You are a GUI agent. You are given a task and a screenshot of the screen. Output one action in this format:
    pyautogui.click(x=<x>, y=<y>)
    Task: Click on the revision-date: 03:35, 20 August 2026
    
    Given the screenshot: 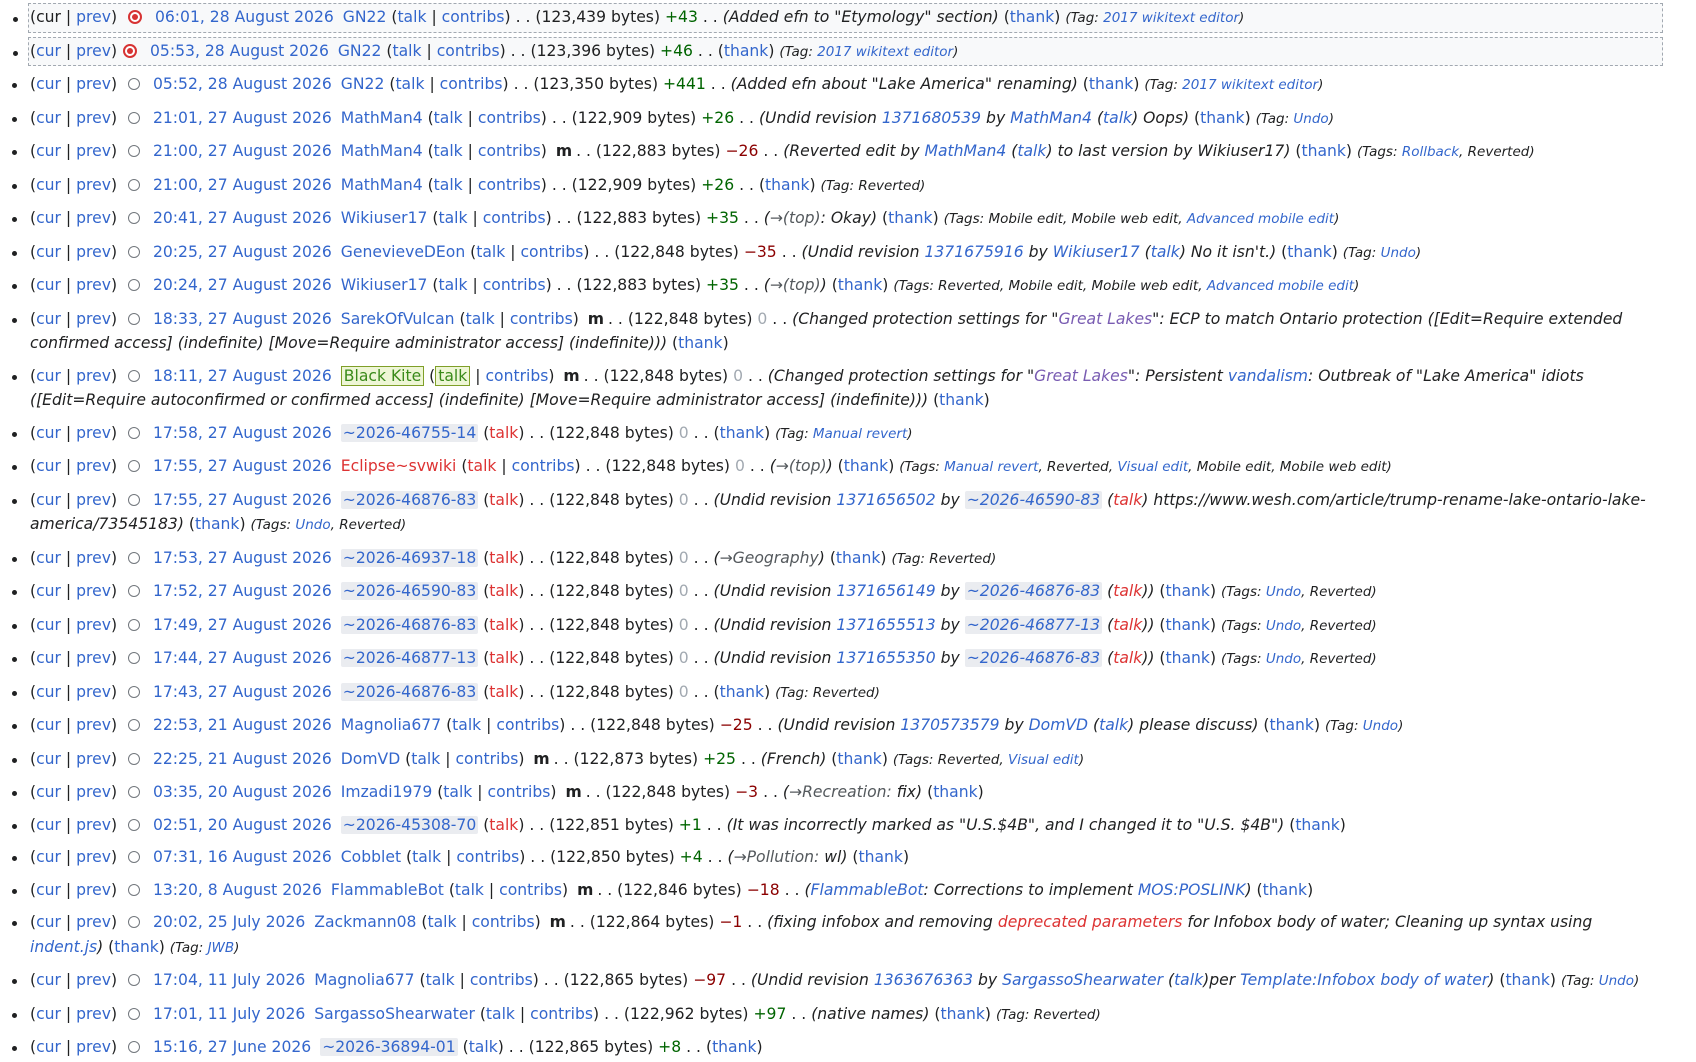 What is the action you would take?
    pyautogui.click(x=242, y=792)
    